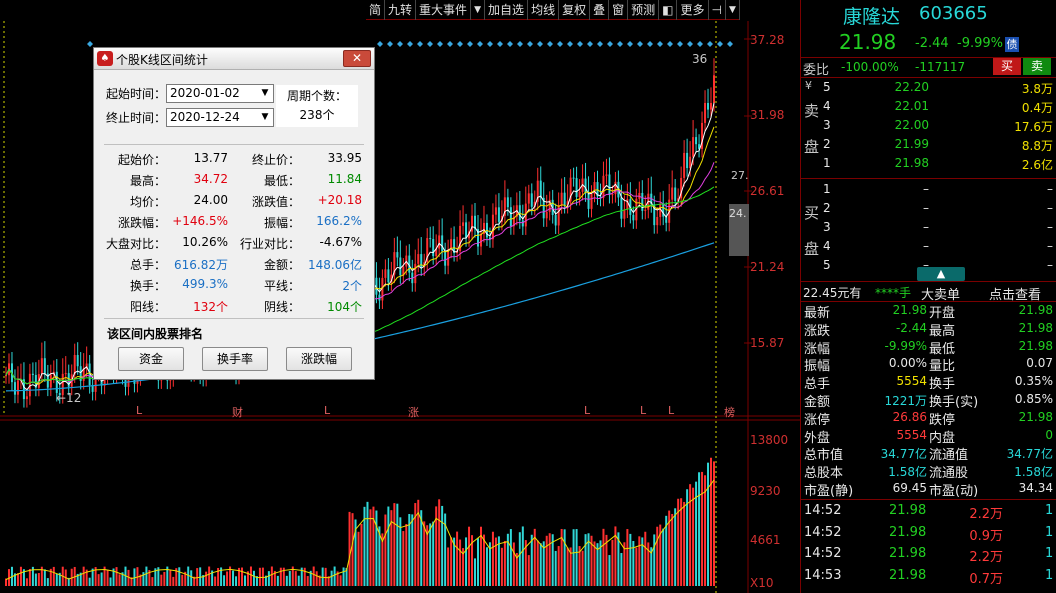 The image size is (1056, 593). What do you see at coordinates (909, 310) in the screenshot?
I see `quote-value: 21.98` at bounding box center [909, 310].